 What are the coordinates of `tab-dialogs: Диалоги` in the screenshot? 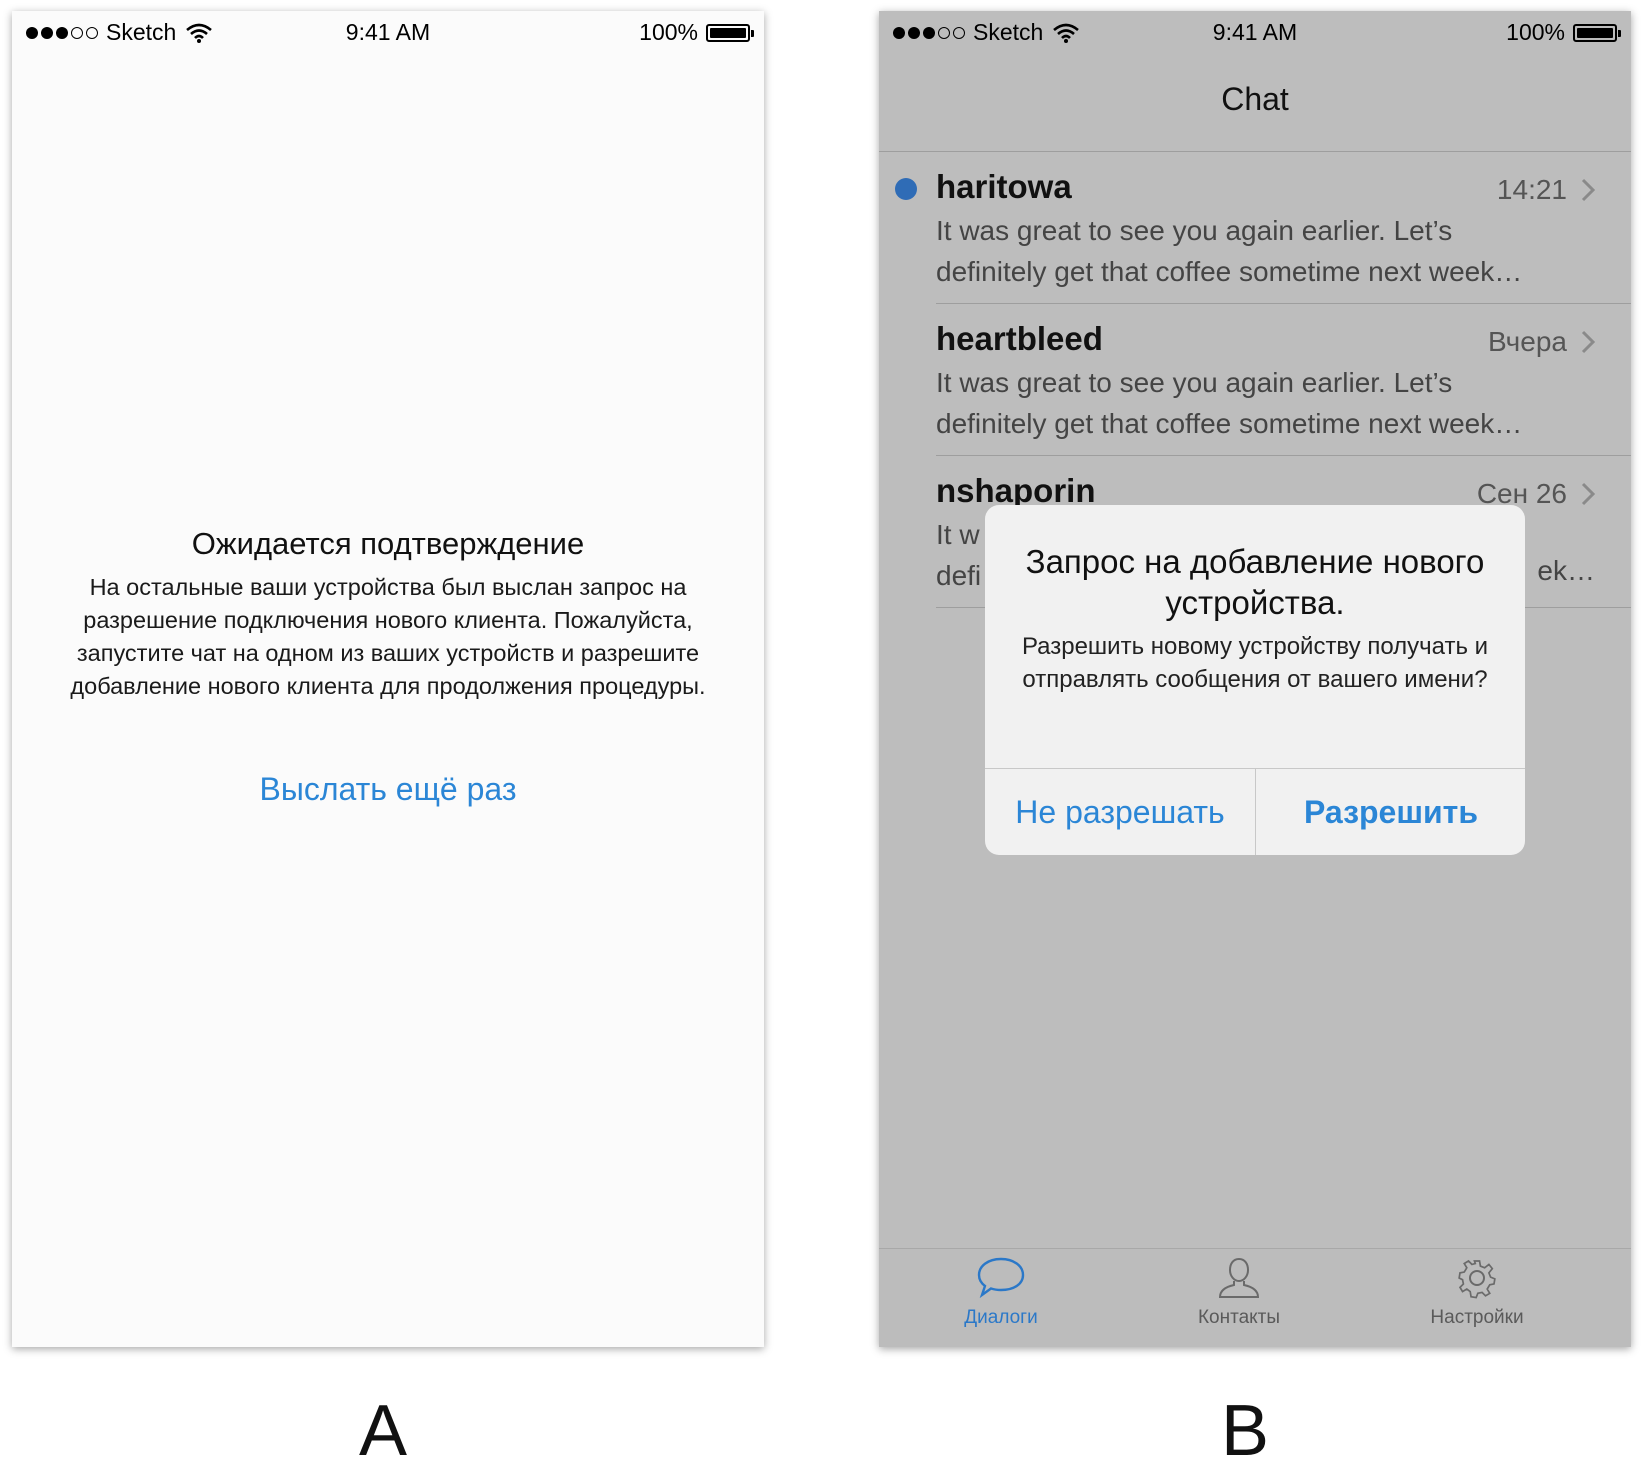 It's located at (1001, 1292).